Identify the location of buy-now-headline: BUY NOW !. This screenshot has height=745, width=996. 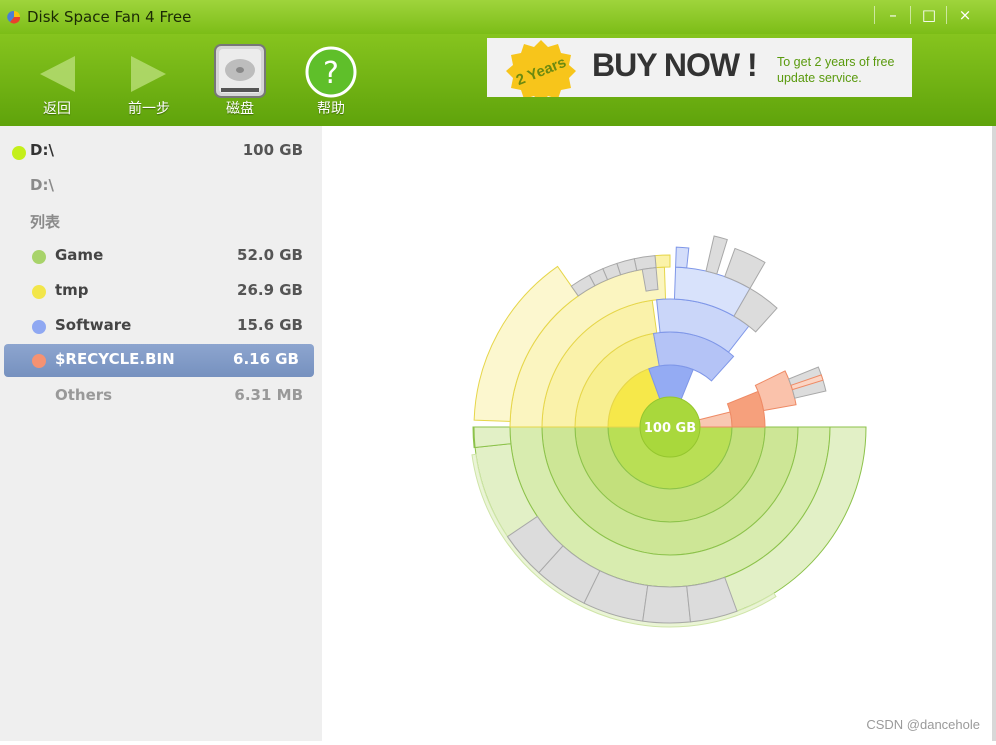
(675, 65).